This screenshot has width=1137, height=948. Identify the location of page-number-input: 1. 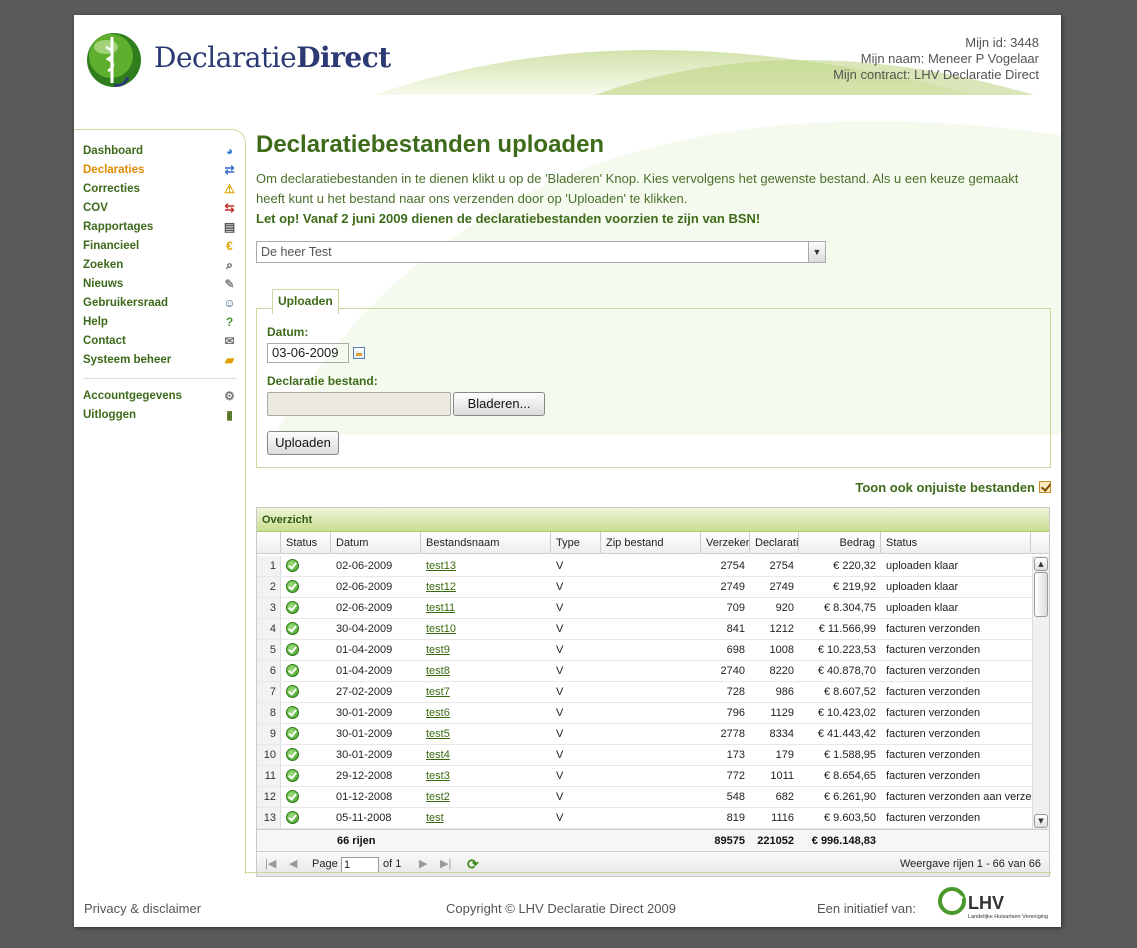
(360, 865).